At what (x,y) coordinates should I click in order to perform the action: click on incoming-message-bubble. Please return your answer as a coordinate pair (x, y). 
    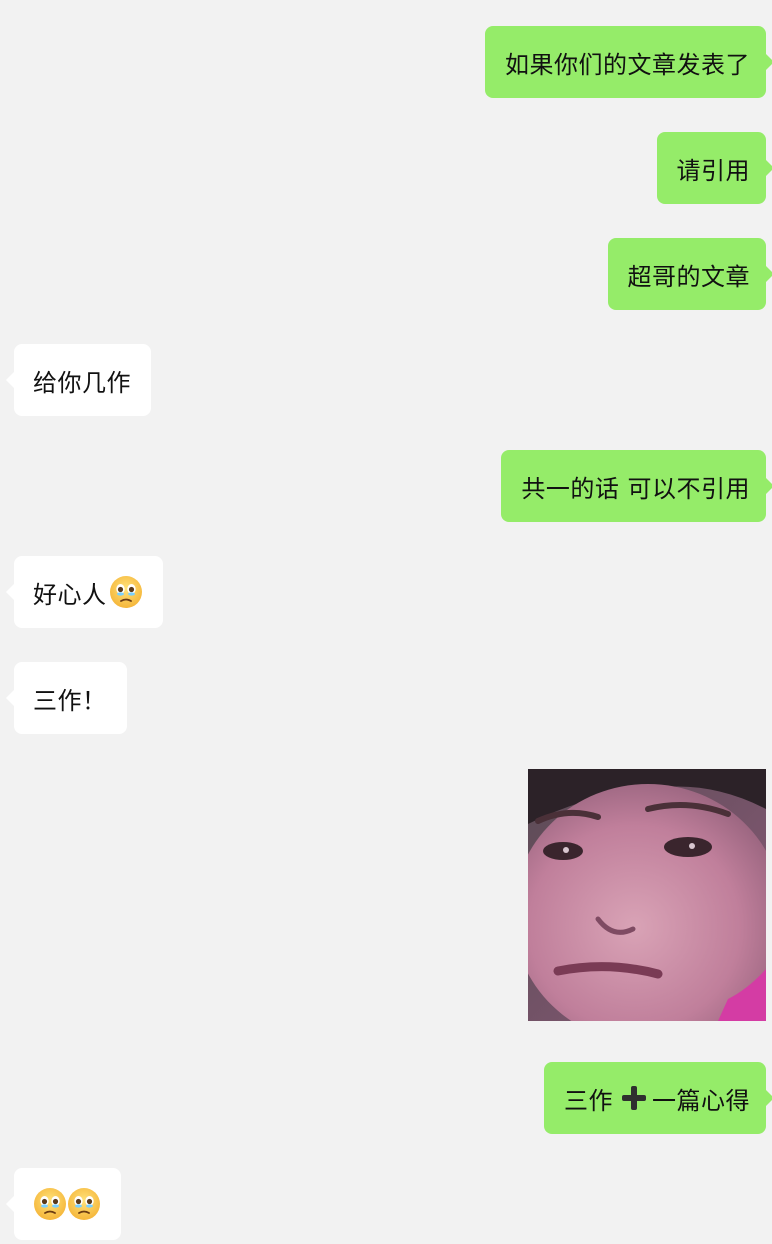
    Looking at the image, I should click on (63, 1204).